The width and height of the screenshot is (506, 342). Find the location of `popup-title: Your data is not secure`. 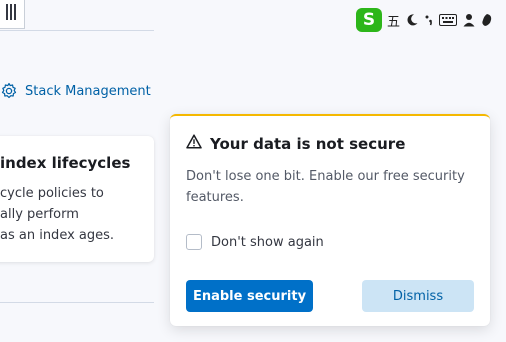

popup-title: Your data is not secure is located at coordinates (308, 143).